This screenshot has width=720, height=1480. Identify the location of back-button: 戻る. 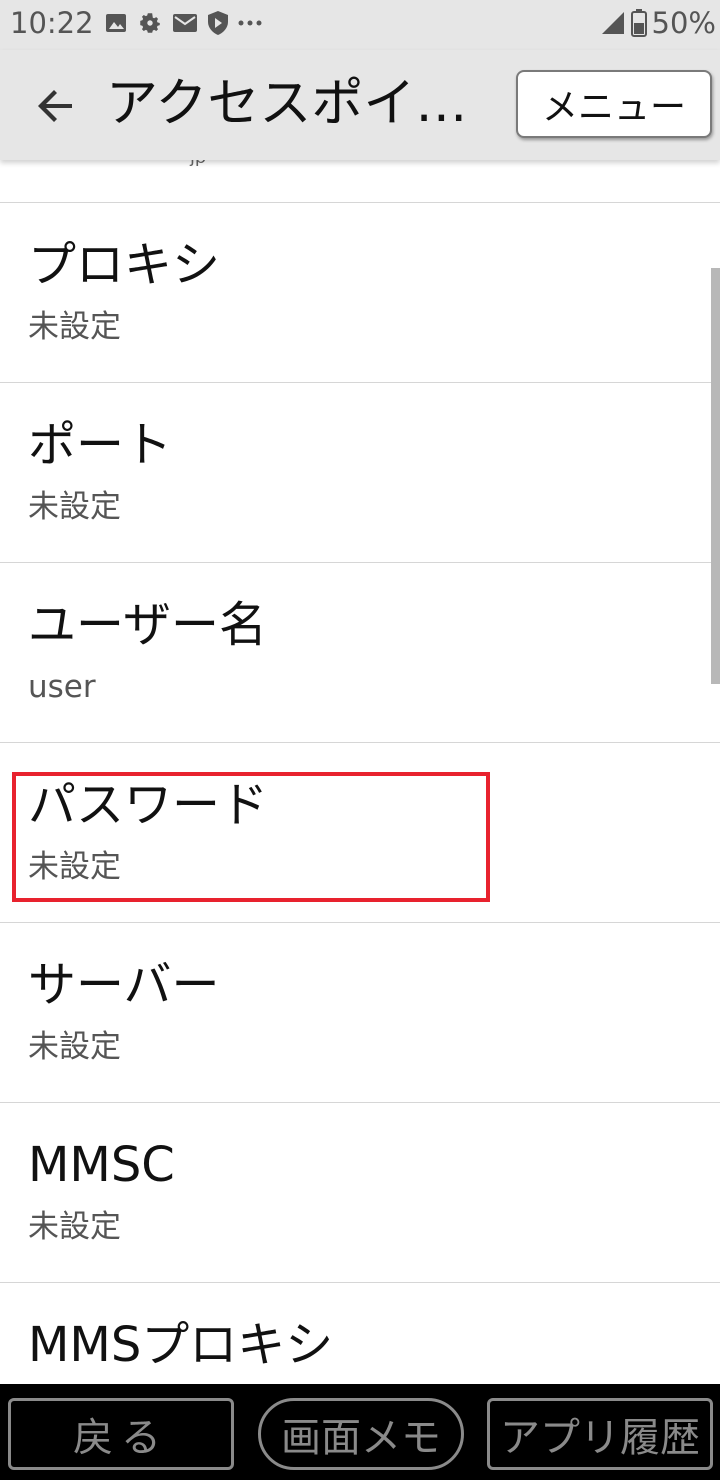
(121, 1434).